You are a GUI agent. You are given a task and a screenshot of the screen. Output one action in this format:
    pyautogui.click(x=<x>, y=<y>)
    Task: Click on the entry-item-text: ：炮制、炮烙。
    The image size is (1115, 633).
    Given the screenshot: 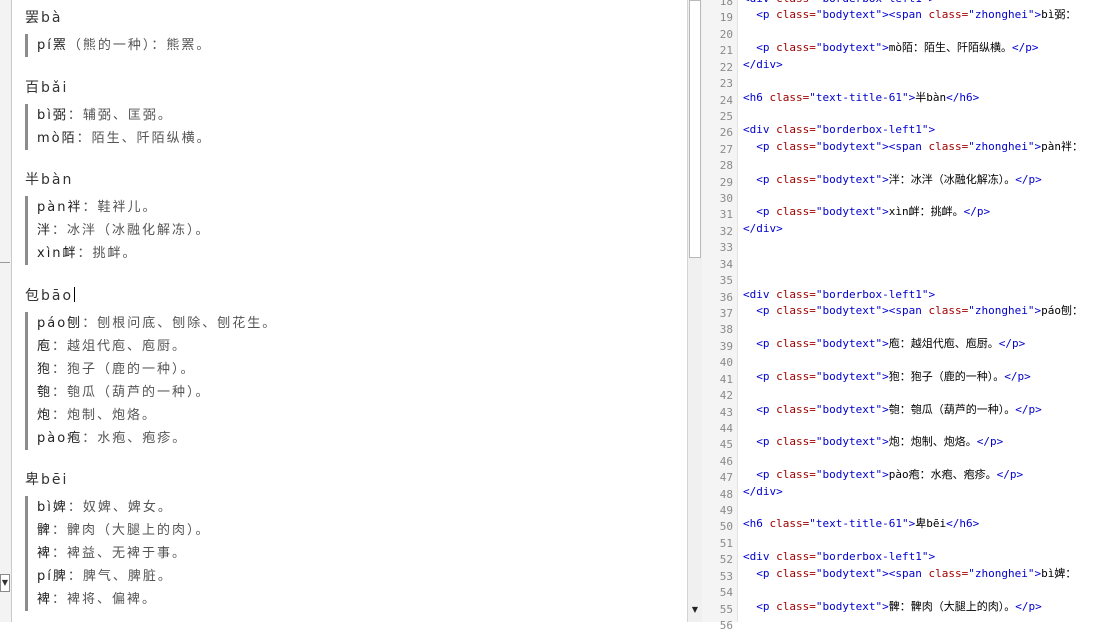 What is the action you would take?
    pyautogui.click(x=105, y=415)
    